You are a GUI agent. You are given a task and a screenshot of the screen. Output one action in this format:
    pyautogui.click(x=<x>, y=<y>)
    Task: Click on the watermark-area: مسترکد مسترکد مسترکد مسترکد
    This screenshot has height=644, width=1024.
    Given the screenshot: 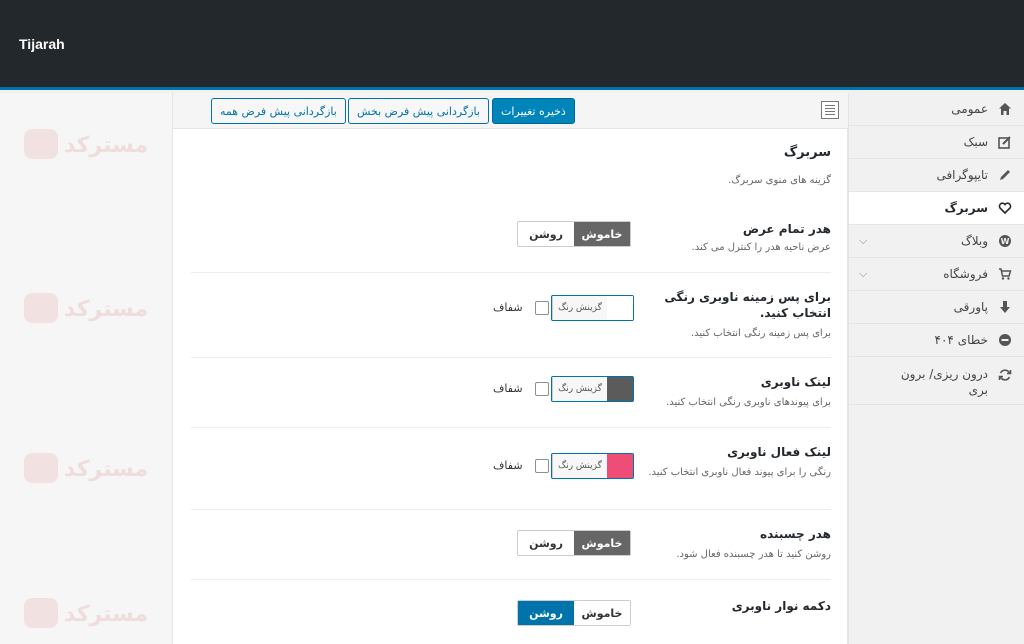 What is the action you would take?
    pyautogui.click(x=86, y=368)
    